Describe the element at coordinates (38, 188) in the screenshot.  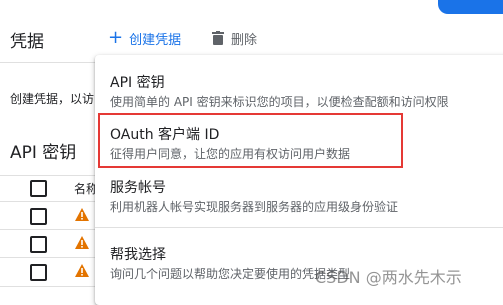
I see `select-all-checkbox` at that location.